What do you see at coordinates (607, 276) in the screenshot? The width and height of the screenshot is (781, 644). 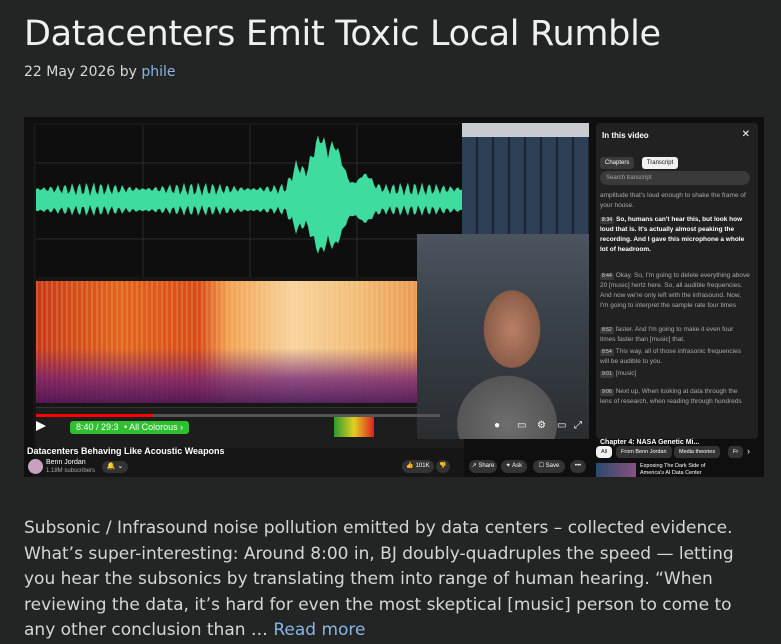 I see `transcript-timestamp: 8:44` at bounding box center [607, 276].